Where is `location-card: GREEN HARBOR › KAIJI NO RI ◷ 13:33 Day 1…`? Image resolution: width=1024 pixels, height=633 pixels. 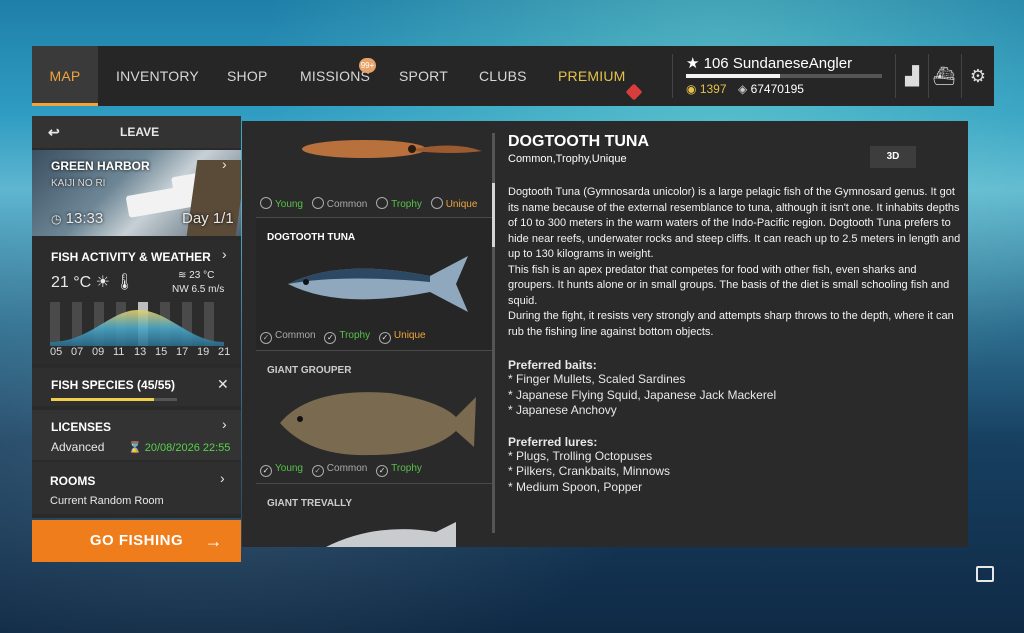
location-card: GREEN HARBOR › KAIJI NO RI ◷ 13:33 Day 1… is located at coordinates (136, 193).